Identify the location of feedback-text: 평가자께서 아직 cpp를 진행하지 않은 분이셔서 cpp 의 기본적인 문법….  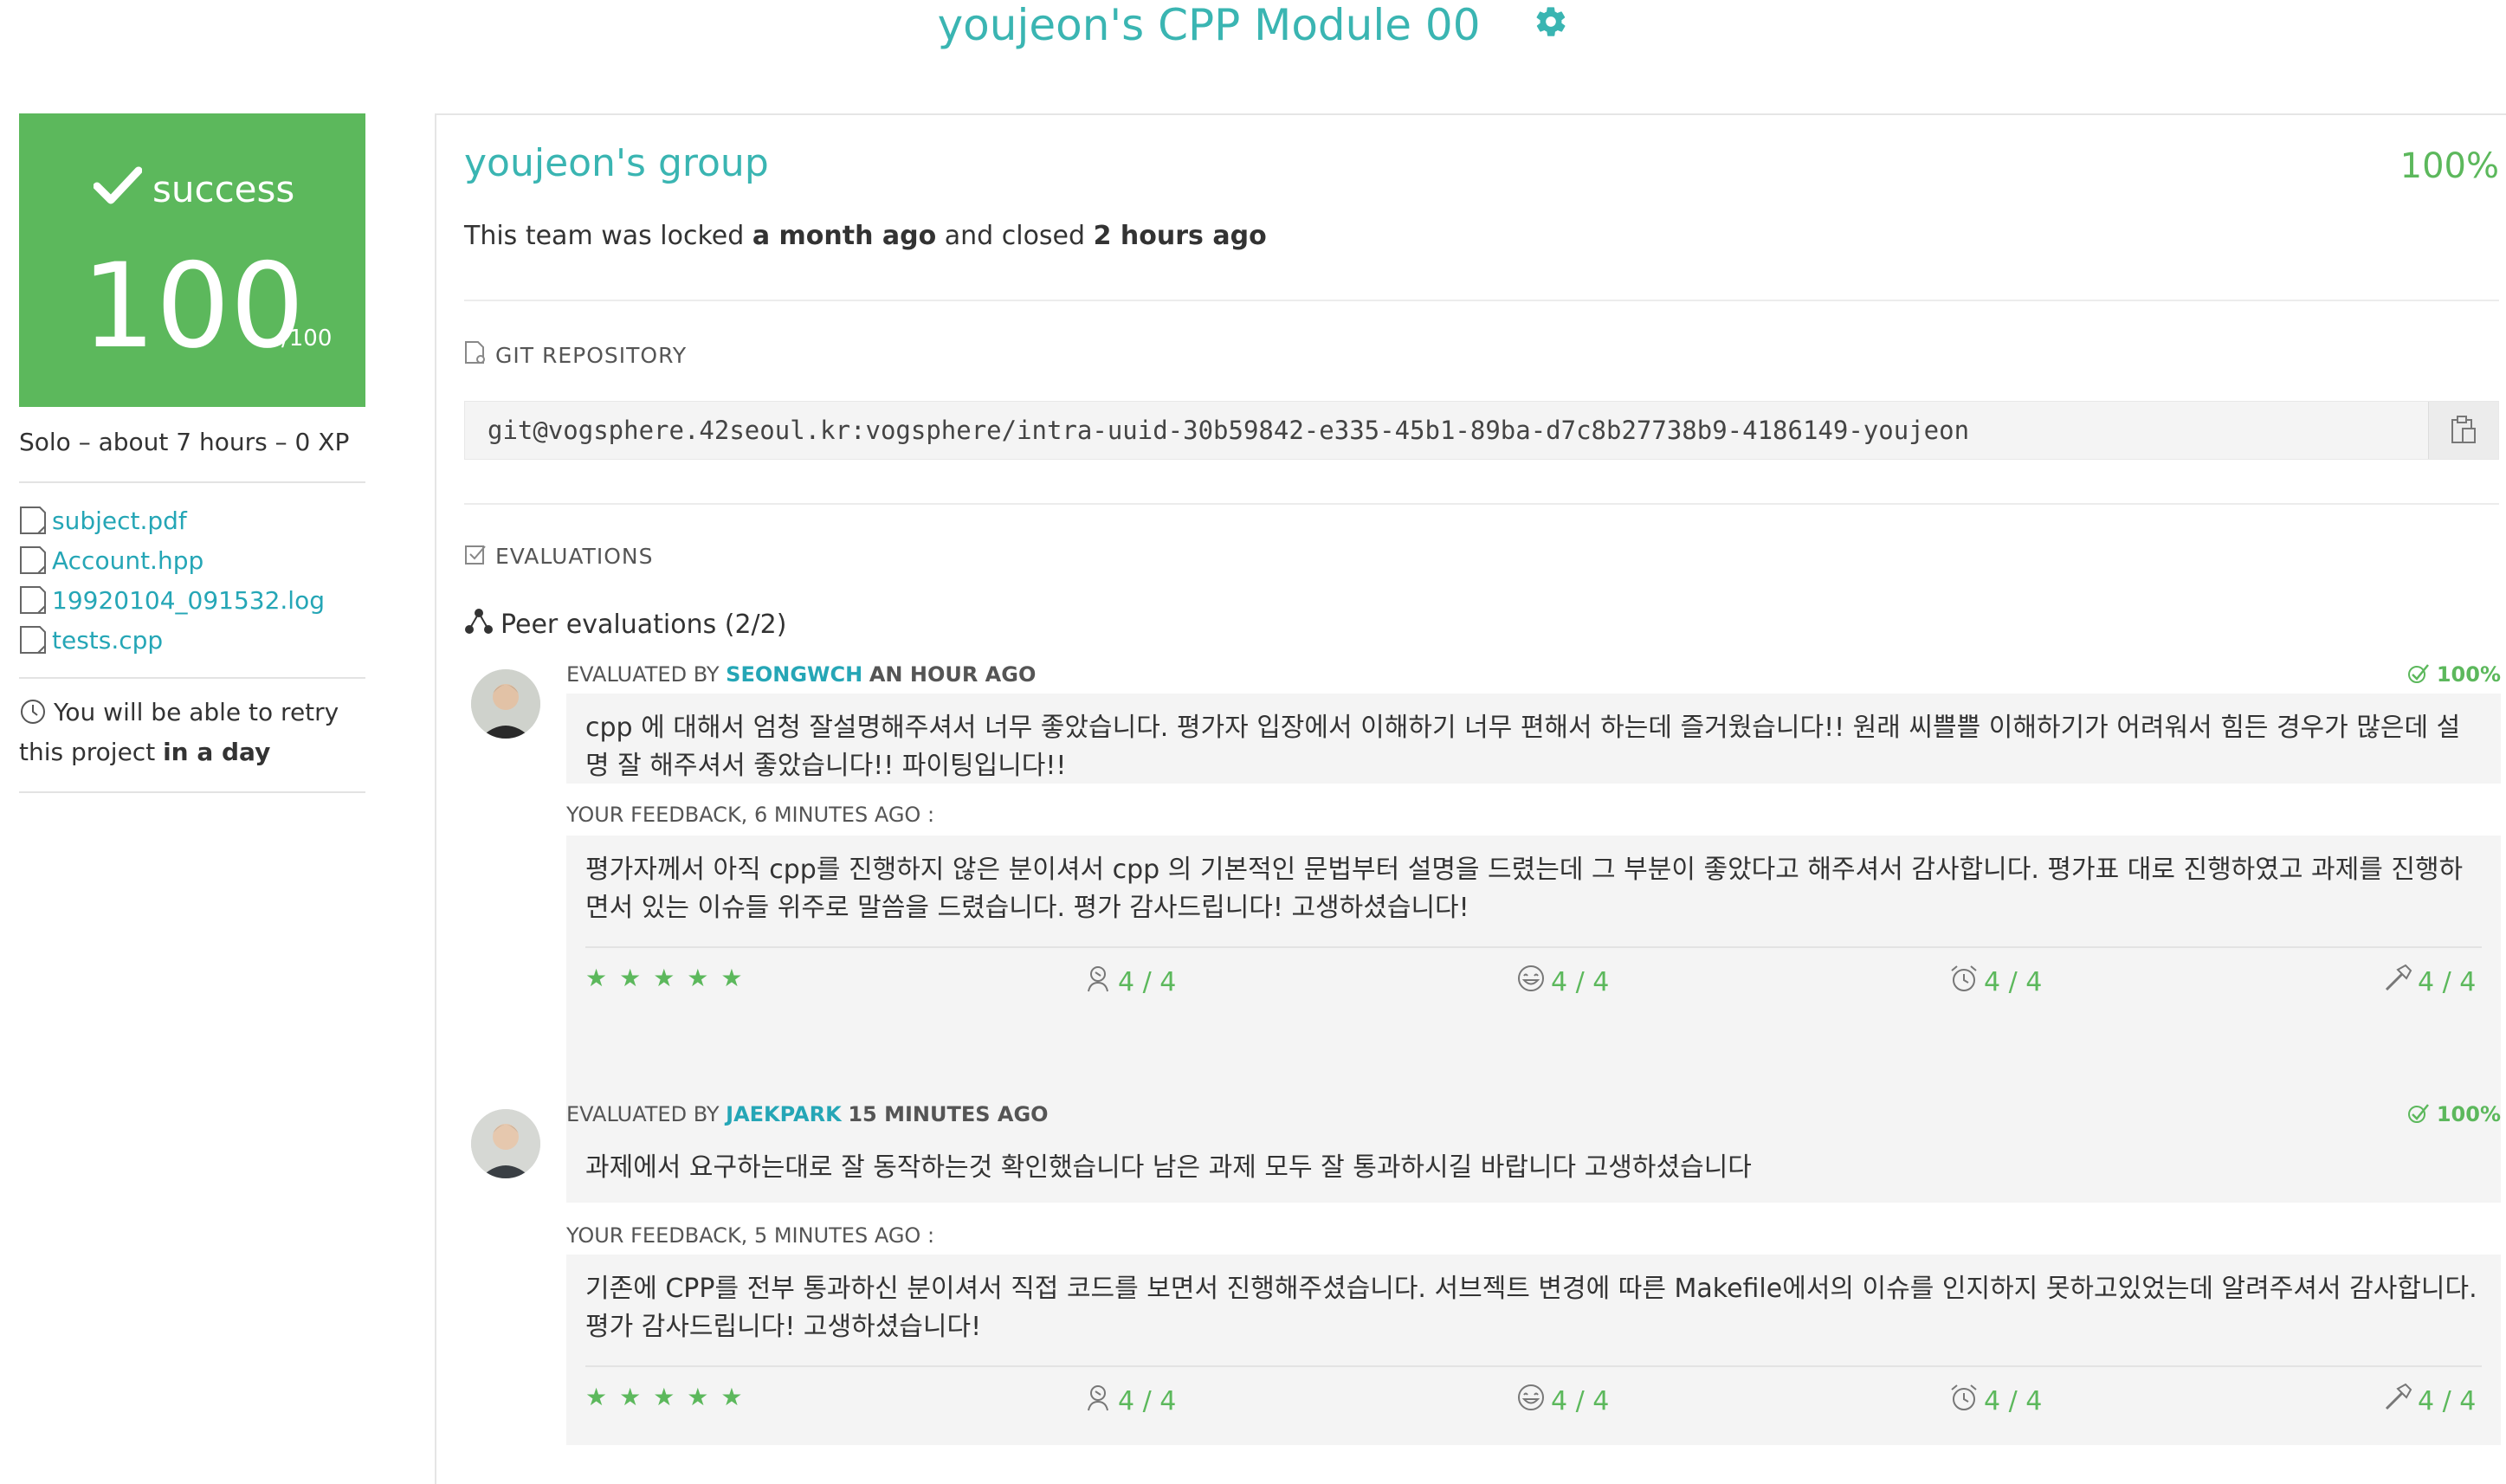
(1524, 889).